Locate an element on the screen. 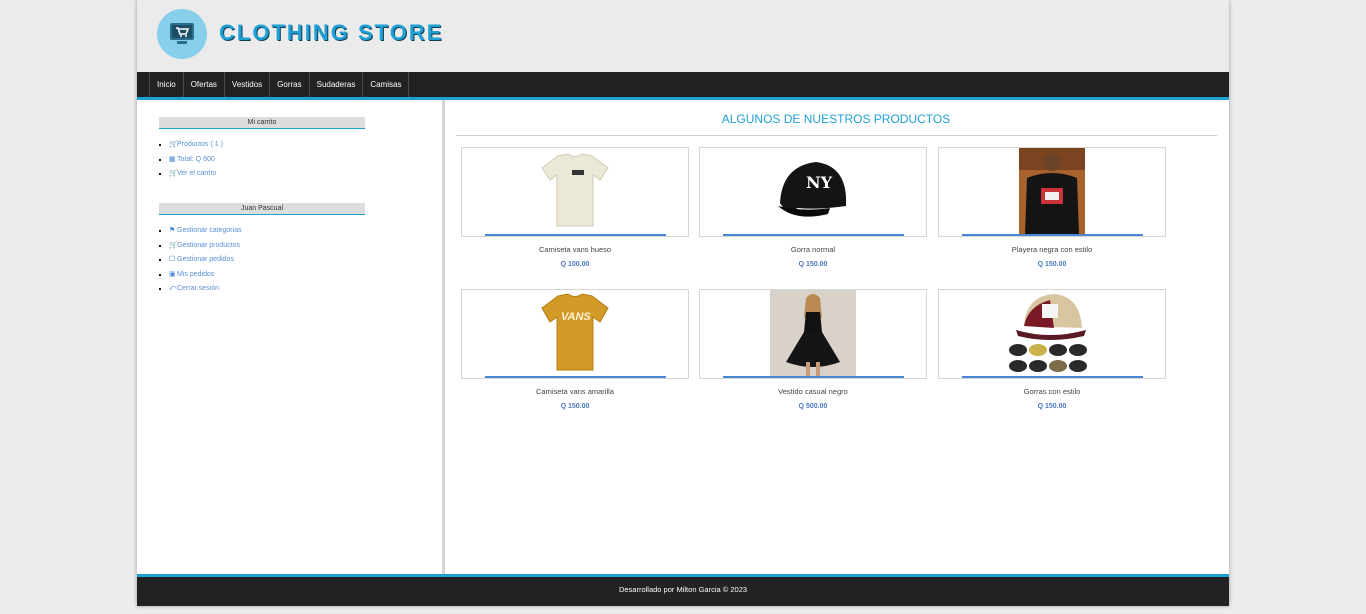 The width and height of the screenshot is (1366, 614). receipt-icon: ▣ is located at coordinates (172, 274).